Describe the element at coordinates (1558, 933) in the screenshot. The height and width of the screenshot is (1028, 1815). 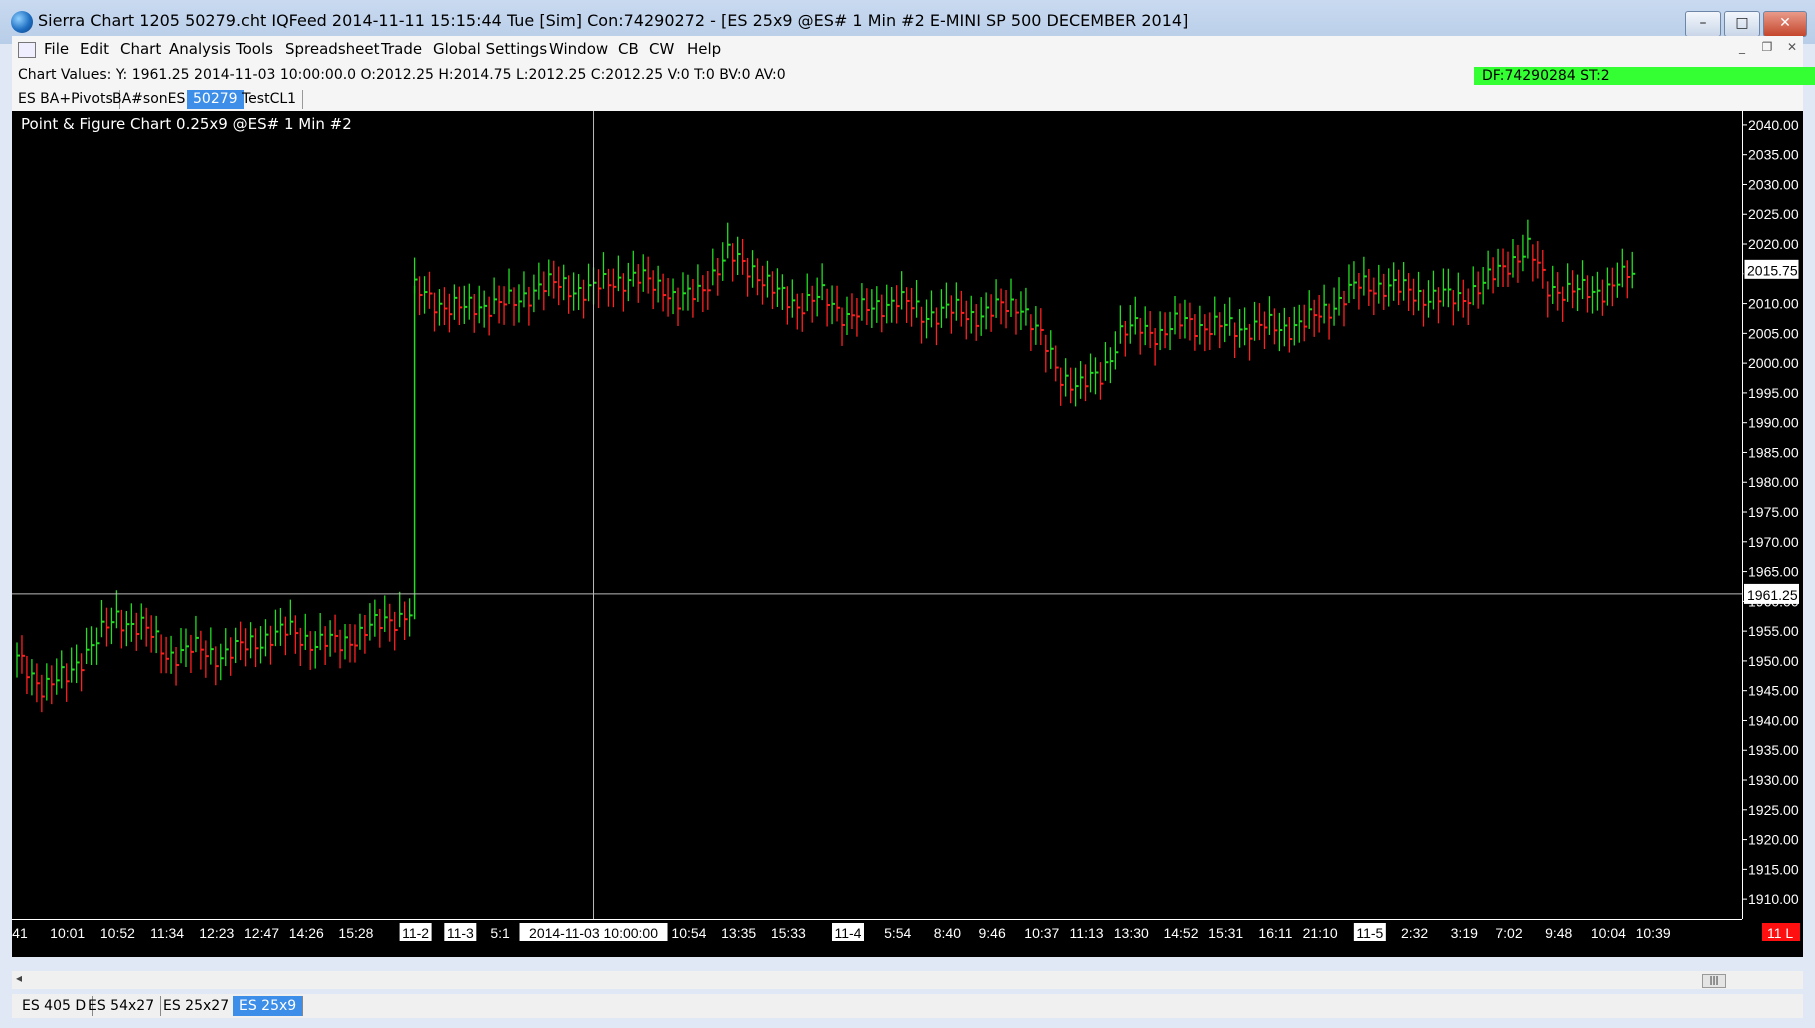
I see `x-tick-label: 9:48` at that location.